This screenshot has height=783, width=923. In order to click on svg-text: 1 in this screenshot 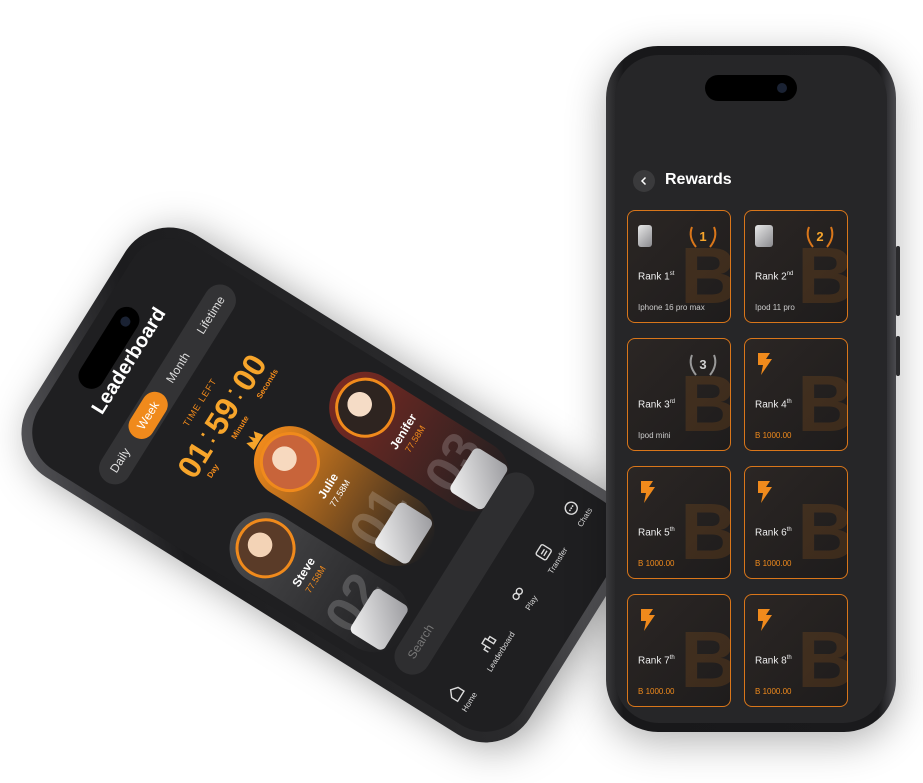, I will do `click(702, 236)`.